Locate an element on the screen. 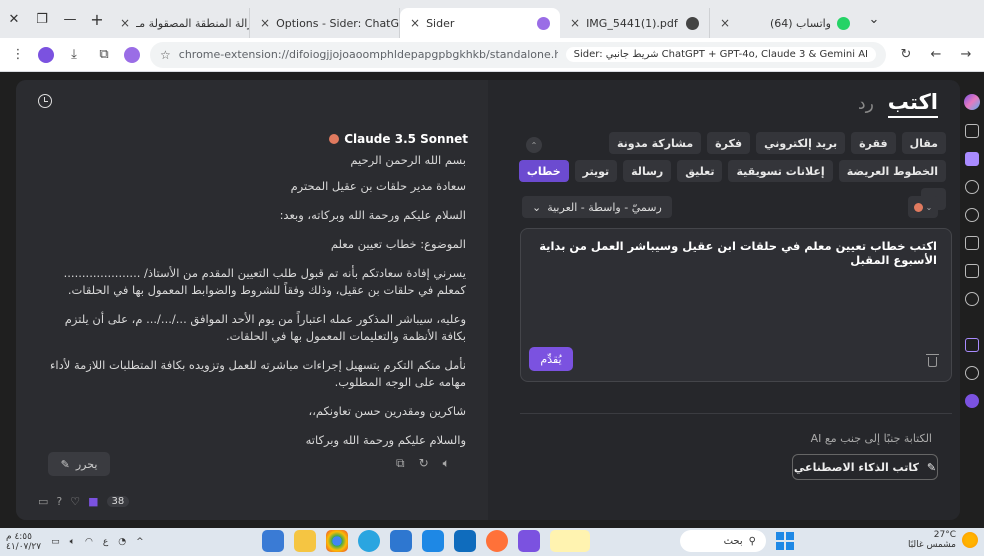  search-icon is located at coordinates (972, 215).